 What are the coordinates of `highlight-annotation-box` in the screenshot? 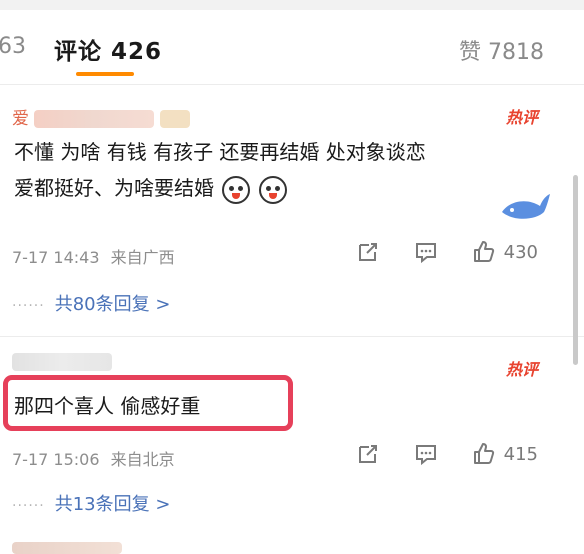 It's located at (148, 403).